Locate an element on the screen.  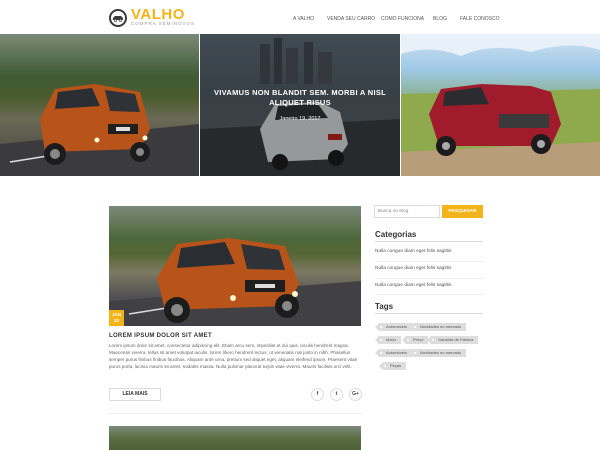
search-button: PESQUISAR is located at coordinates (462, 211).